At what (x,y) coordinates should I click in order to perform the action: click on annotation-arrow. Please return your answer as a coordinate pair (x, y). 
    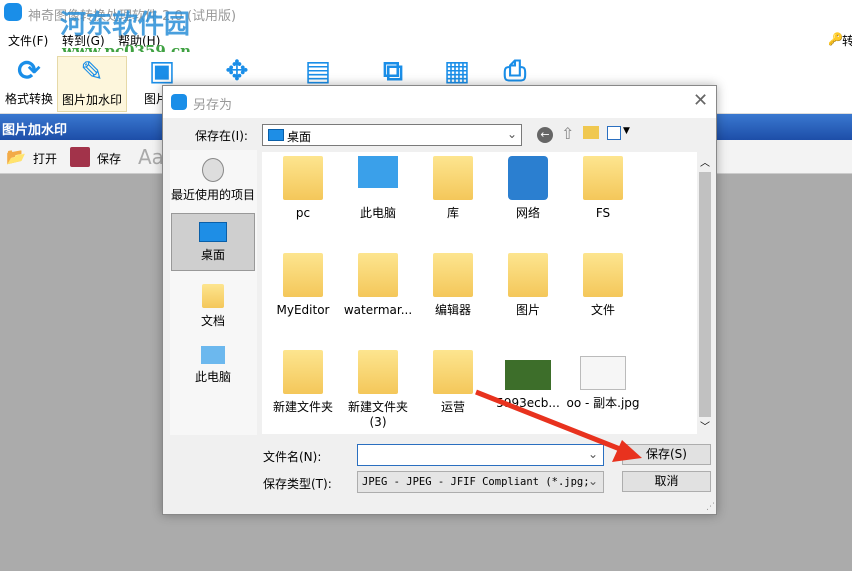
    Looking at the image, I should click on (558, 425).